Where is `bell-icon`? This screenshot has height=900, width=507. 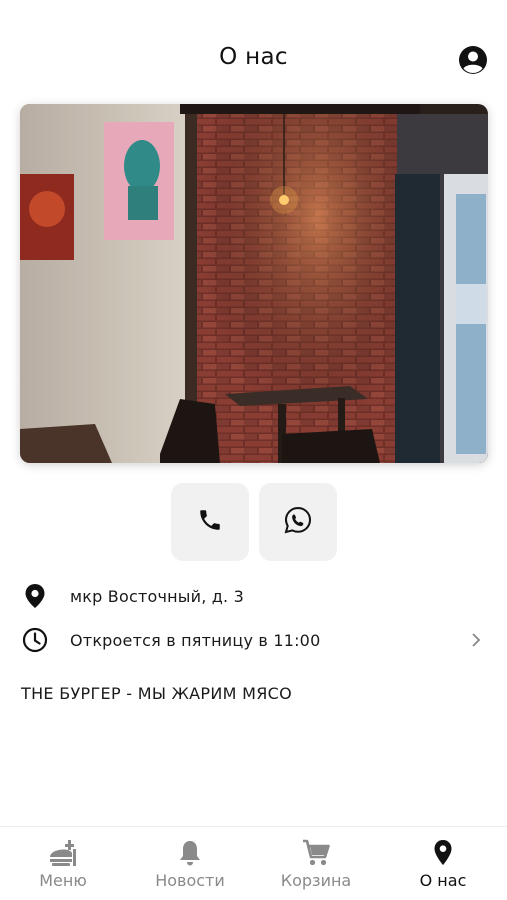 bell-icon is located at coordinates (190, 853).